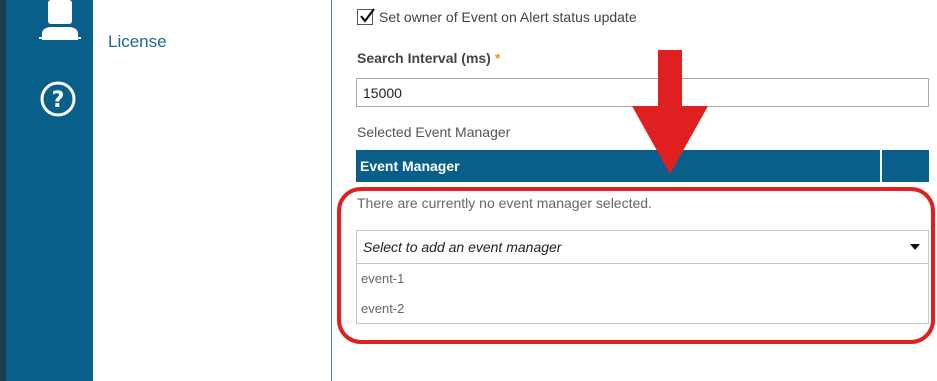  I want to click on user-icon, so click(60, 20).